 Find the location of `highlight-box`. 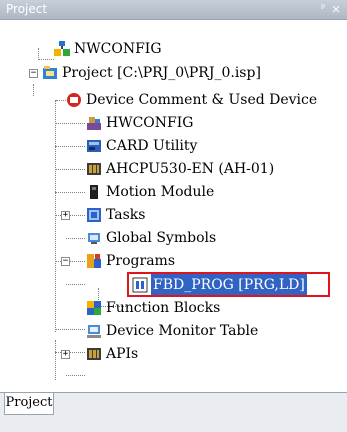

highlight-box is located at coordinates (228, 284).